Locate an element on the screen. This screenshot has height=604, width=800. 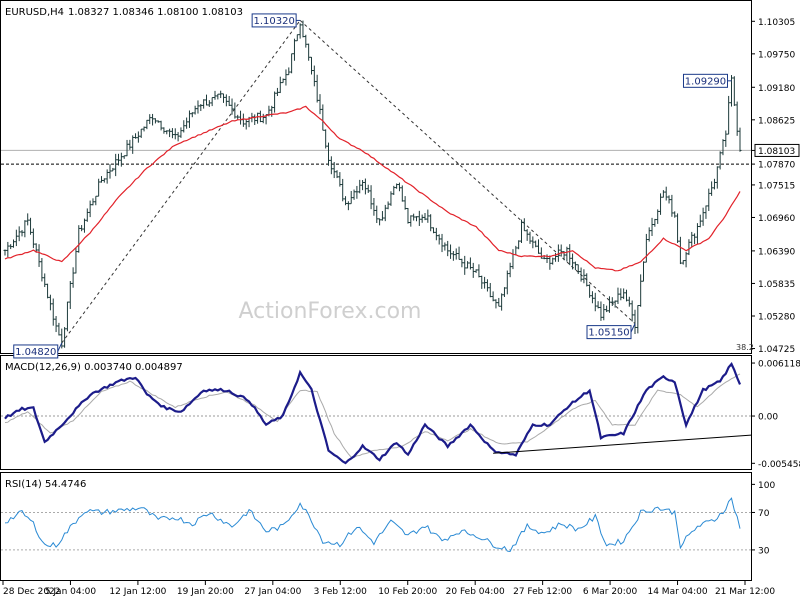
rsi-axis-label: 100 is located at coordinates (766, 486).